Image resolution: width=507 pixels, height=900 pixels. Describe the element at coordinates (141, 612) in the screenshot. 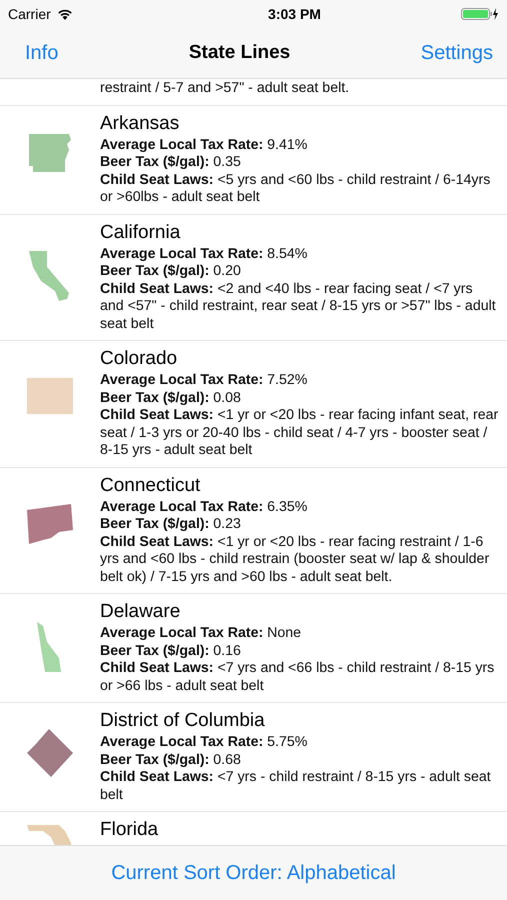

I see `state-name: Delaware` at that location.